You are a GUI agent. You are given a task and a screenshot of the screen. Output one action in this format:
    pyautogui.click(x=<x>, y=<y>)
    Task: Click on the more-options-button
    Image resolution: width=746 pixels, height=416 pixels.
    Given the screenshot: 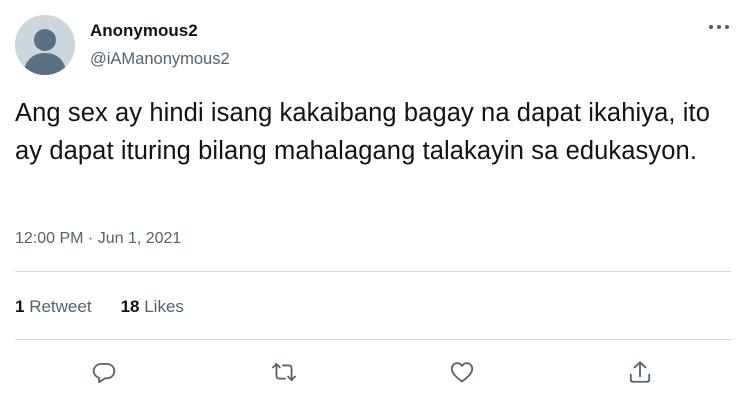 What is the action you would take?
    pyautogui.click(x=719, y=27)
    